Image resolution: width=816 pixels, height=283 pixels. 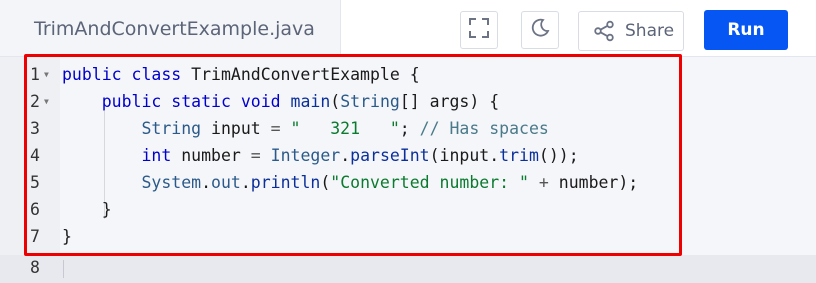 What do you see at coordinates (35, 267) in the screenshot?
I see `line-number: 8` at bounding box center [35, 267].